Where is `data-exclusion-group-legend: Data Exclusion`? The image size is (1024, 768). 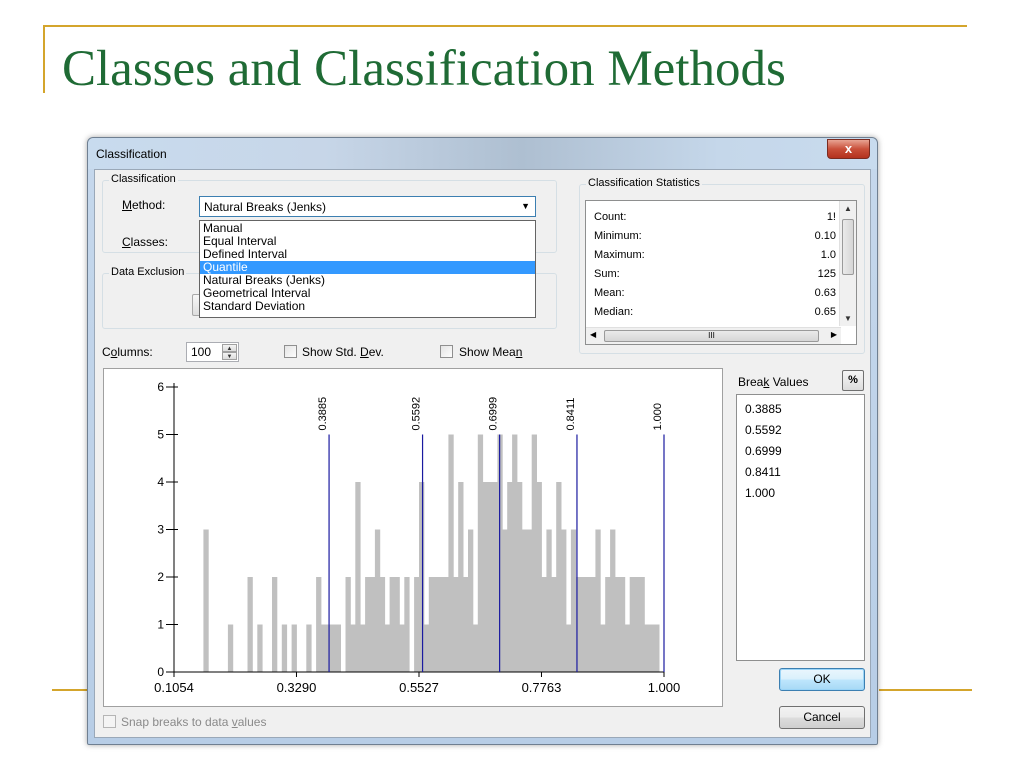
data-exclusion-group-legend: Data Exclusion is located at coordinates (148, 272).